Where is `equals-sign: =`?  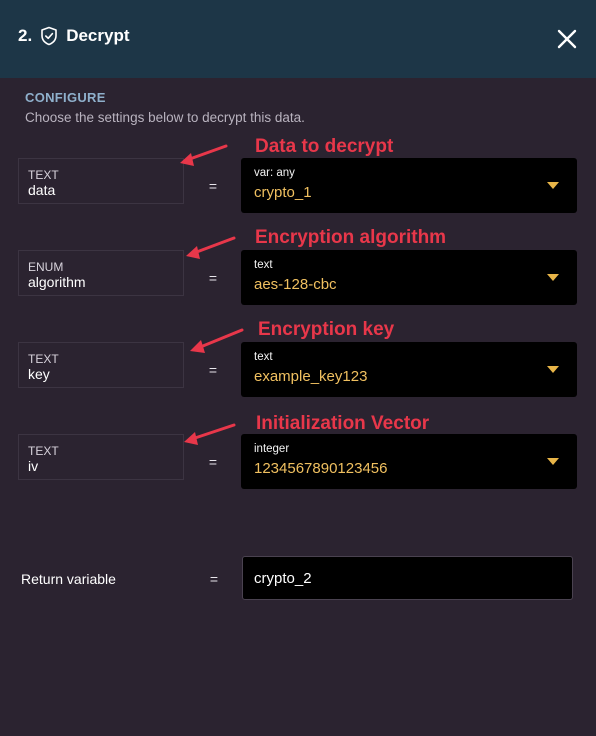 equals-sign: = is located at coordinates (214, 579).